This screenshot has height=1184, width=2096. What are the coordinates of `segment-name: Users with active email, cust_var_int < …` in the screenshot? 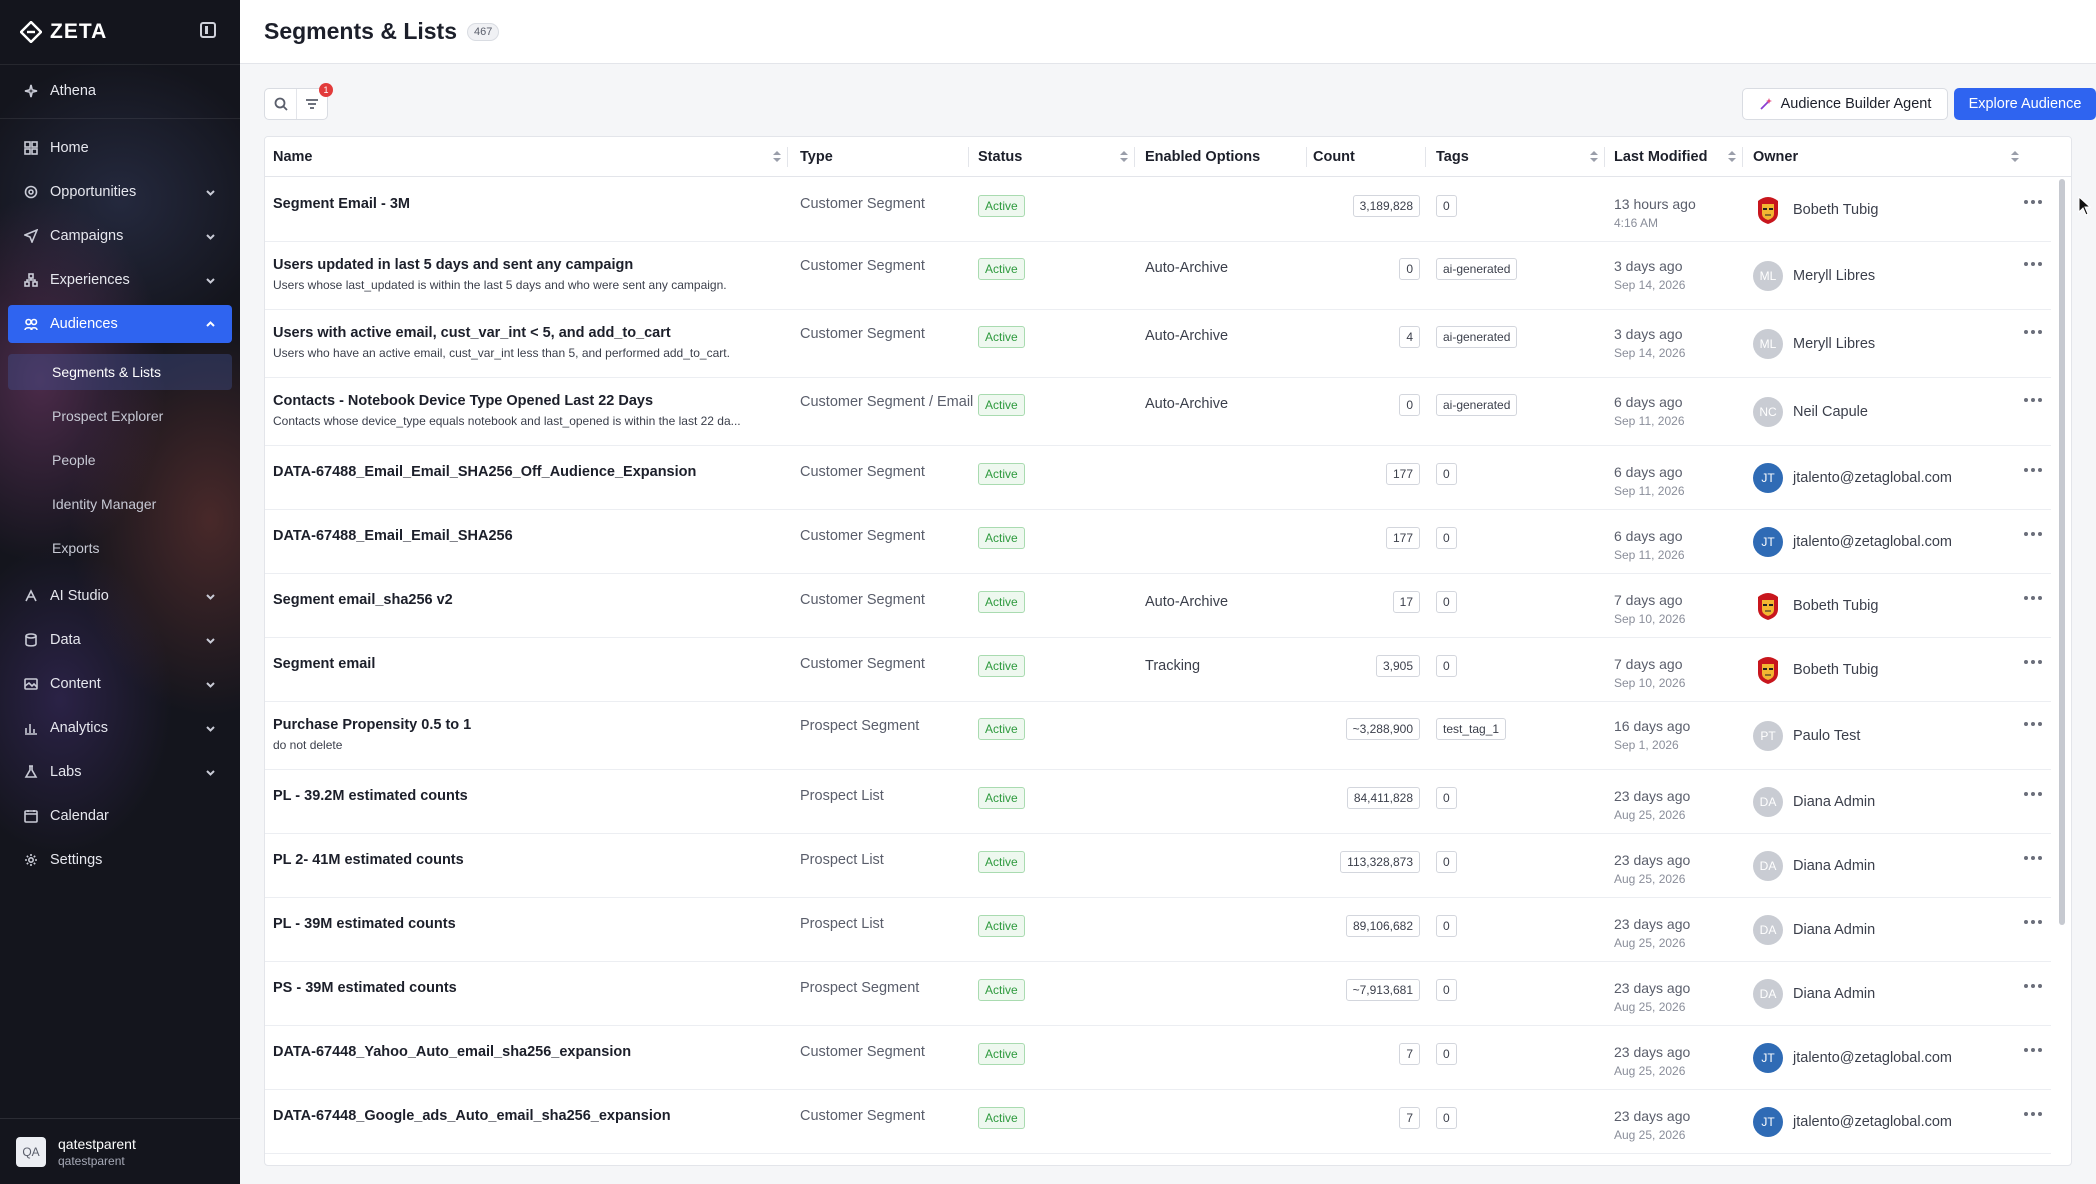 It's located at (501, 333).